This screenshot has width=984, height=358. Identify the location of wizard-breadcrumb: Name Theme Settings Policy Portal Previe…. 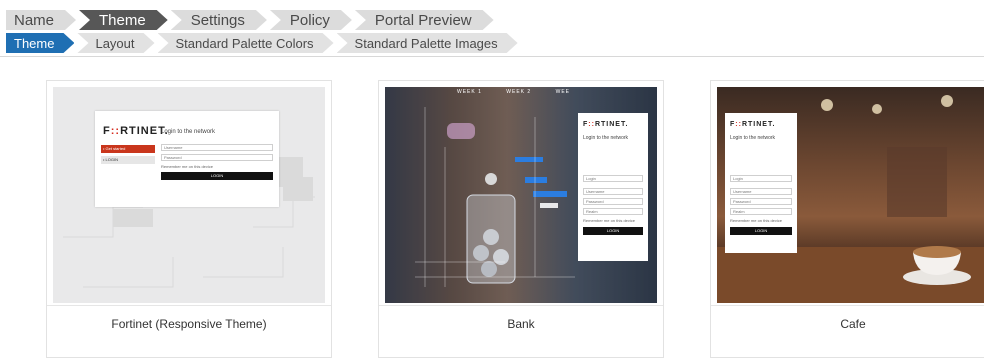
(251, 20).